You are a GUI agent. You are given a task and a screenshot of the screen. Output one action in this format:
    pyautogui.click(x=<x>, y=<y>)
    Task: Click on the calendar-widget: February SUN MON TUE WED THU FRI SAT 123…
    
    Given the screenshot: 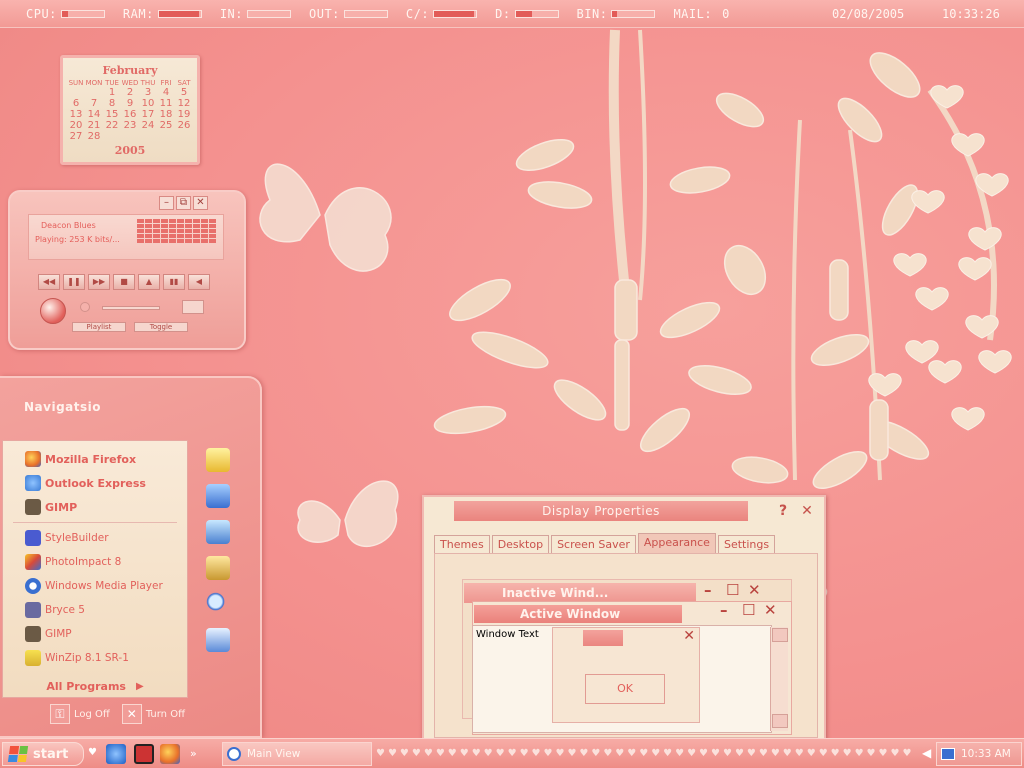 What is the action you would take?
    pyautogui.click(x=130, y=110)
    